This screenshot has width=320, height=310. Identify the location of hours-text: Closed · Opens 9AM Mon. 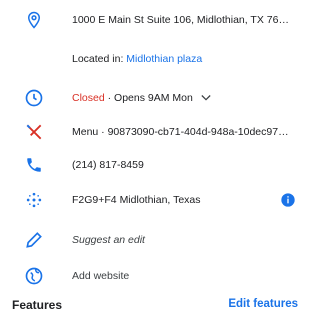
(183, 98).